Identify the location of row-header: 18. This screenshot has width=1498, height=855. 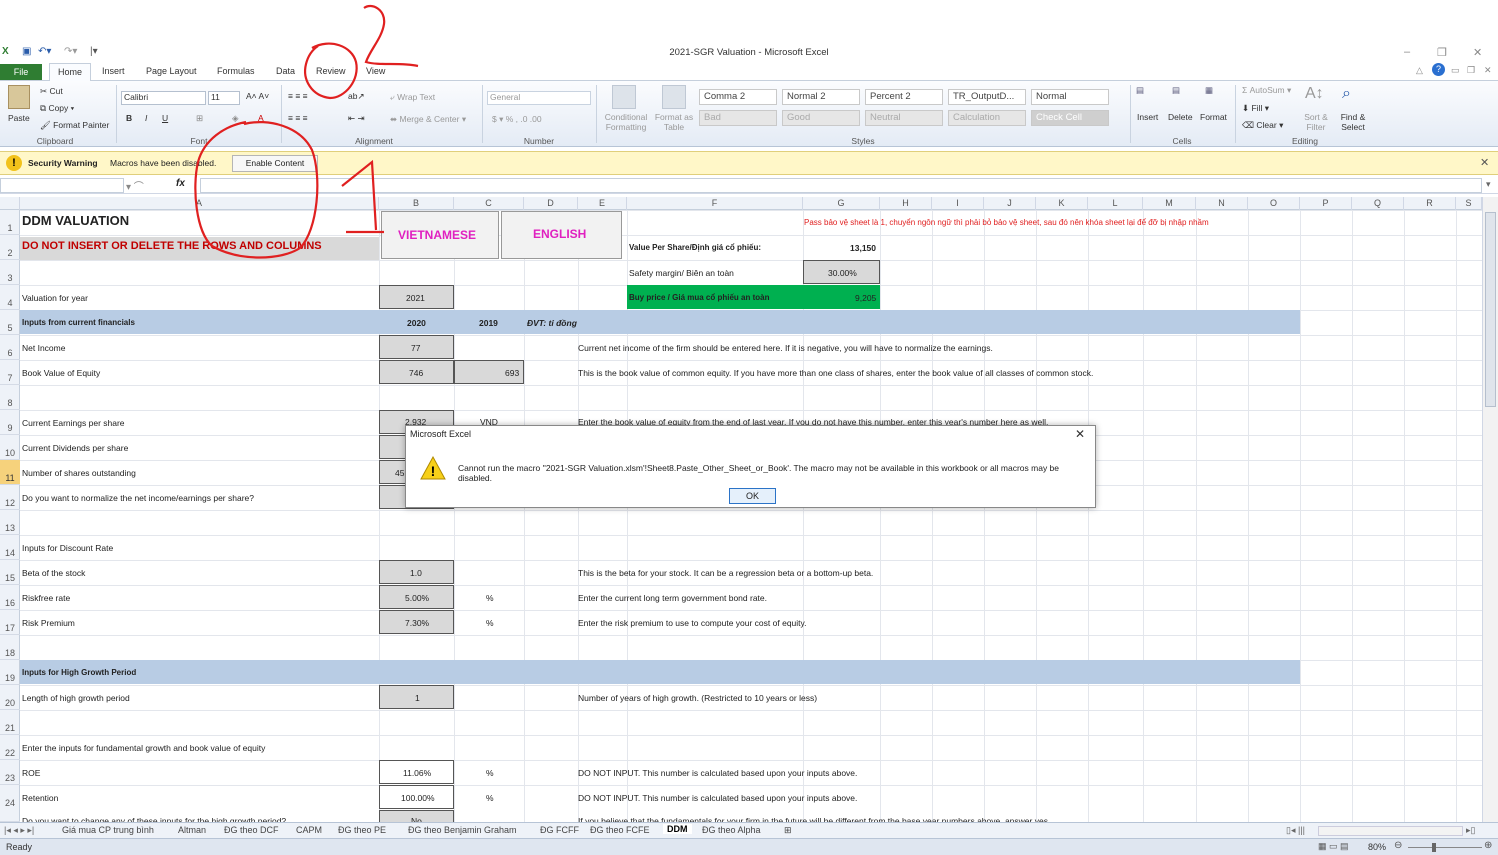
(10, 647).